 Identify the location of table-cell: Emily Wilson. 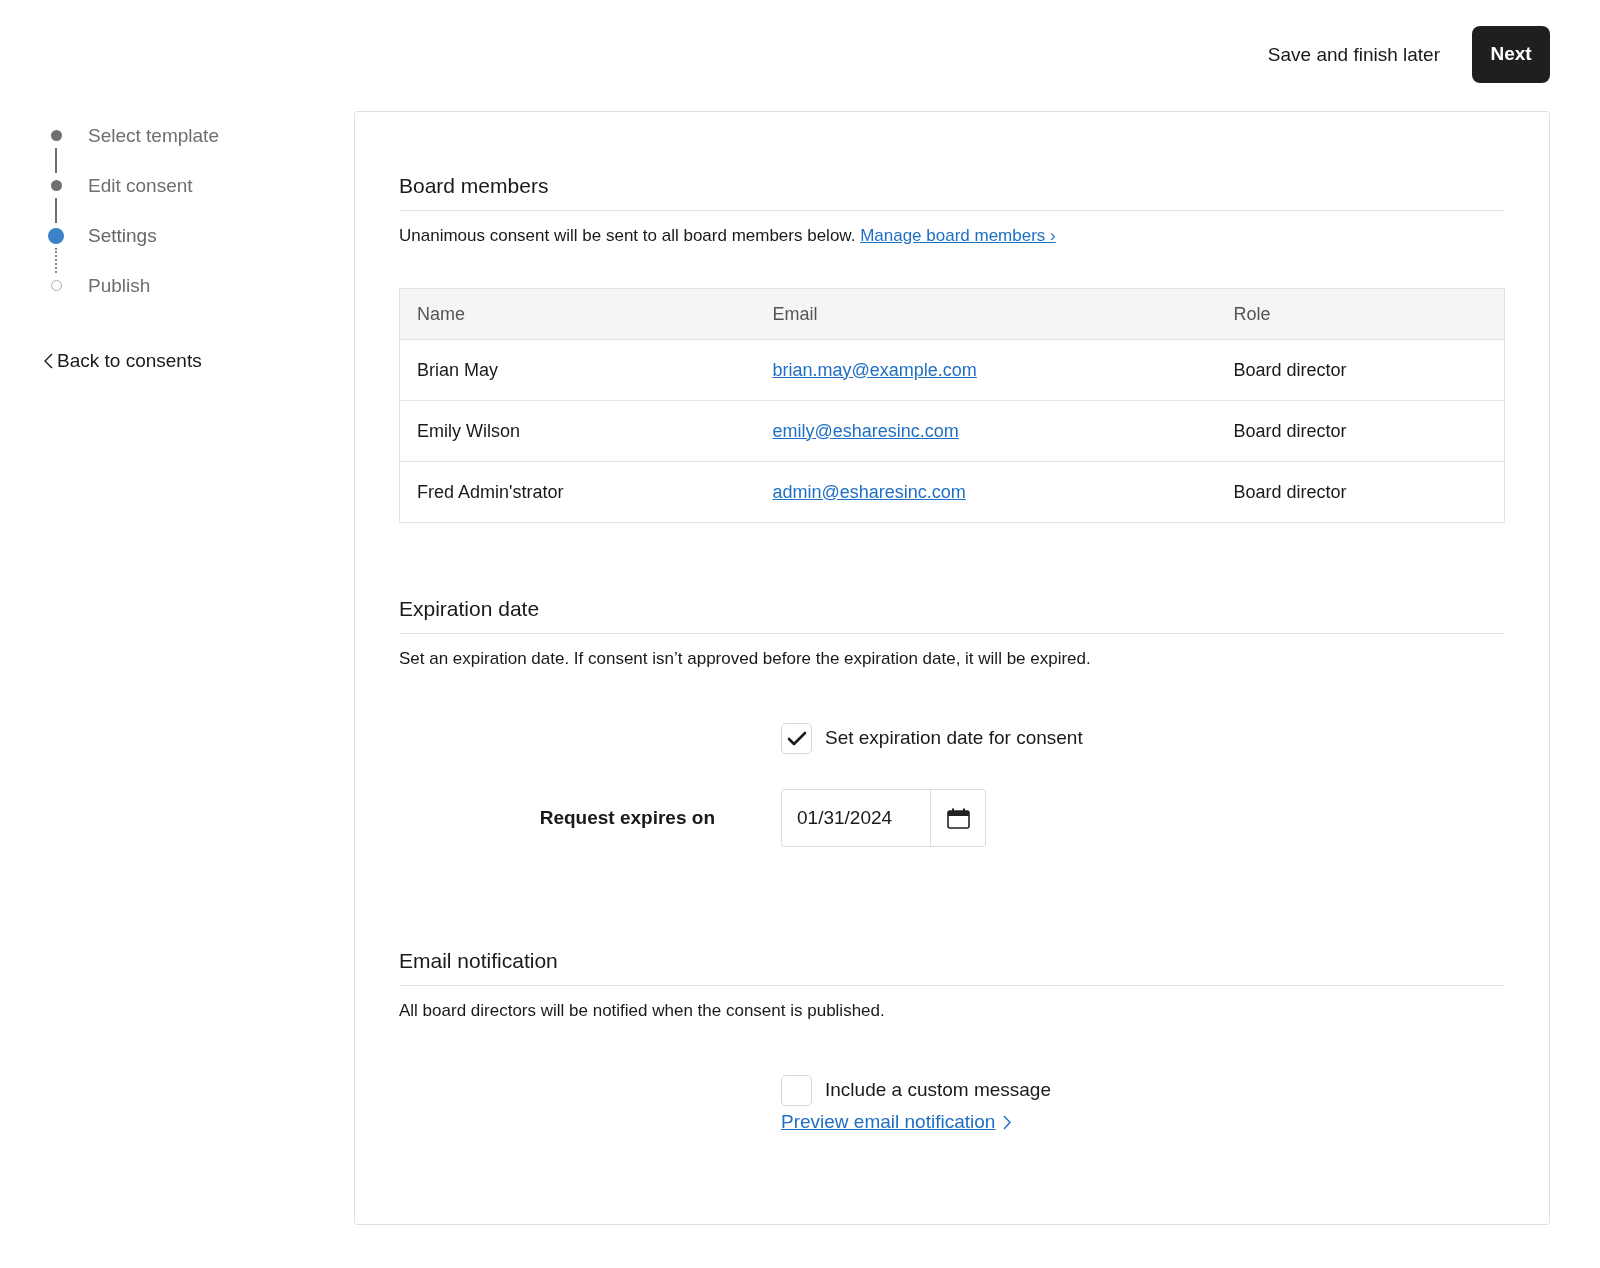
(577, 431).